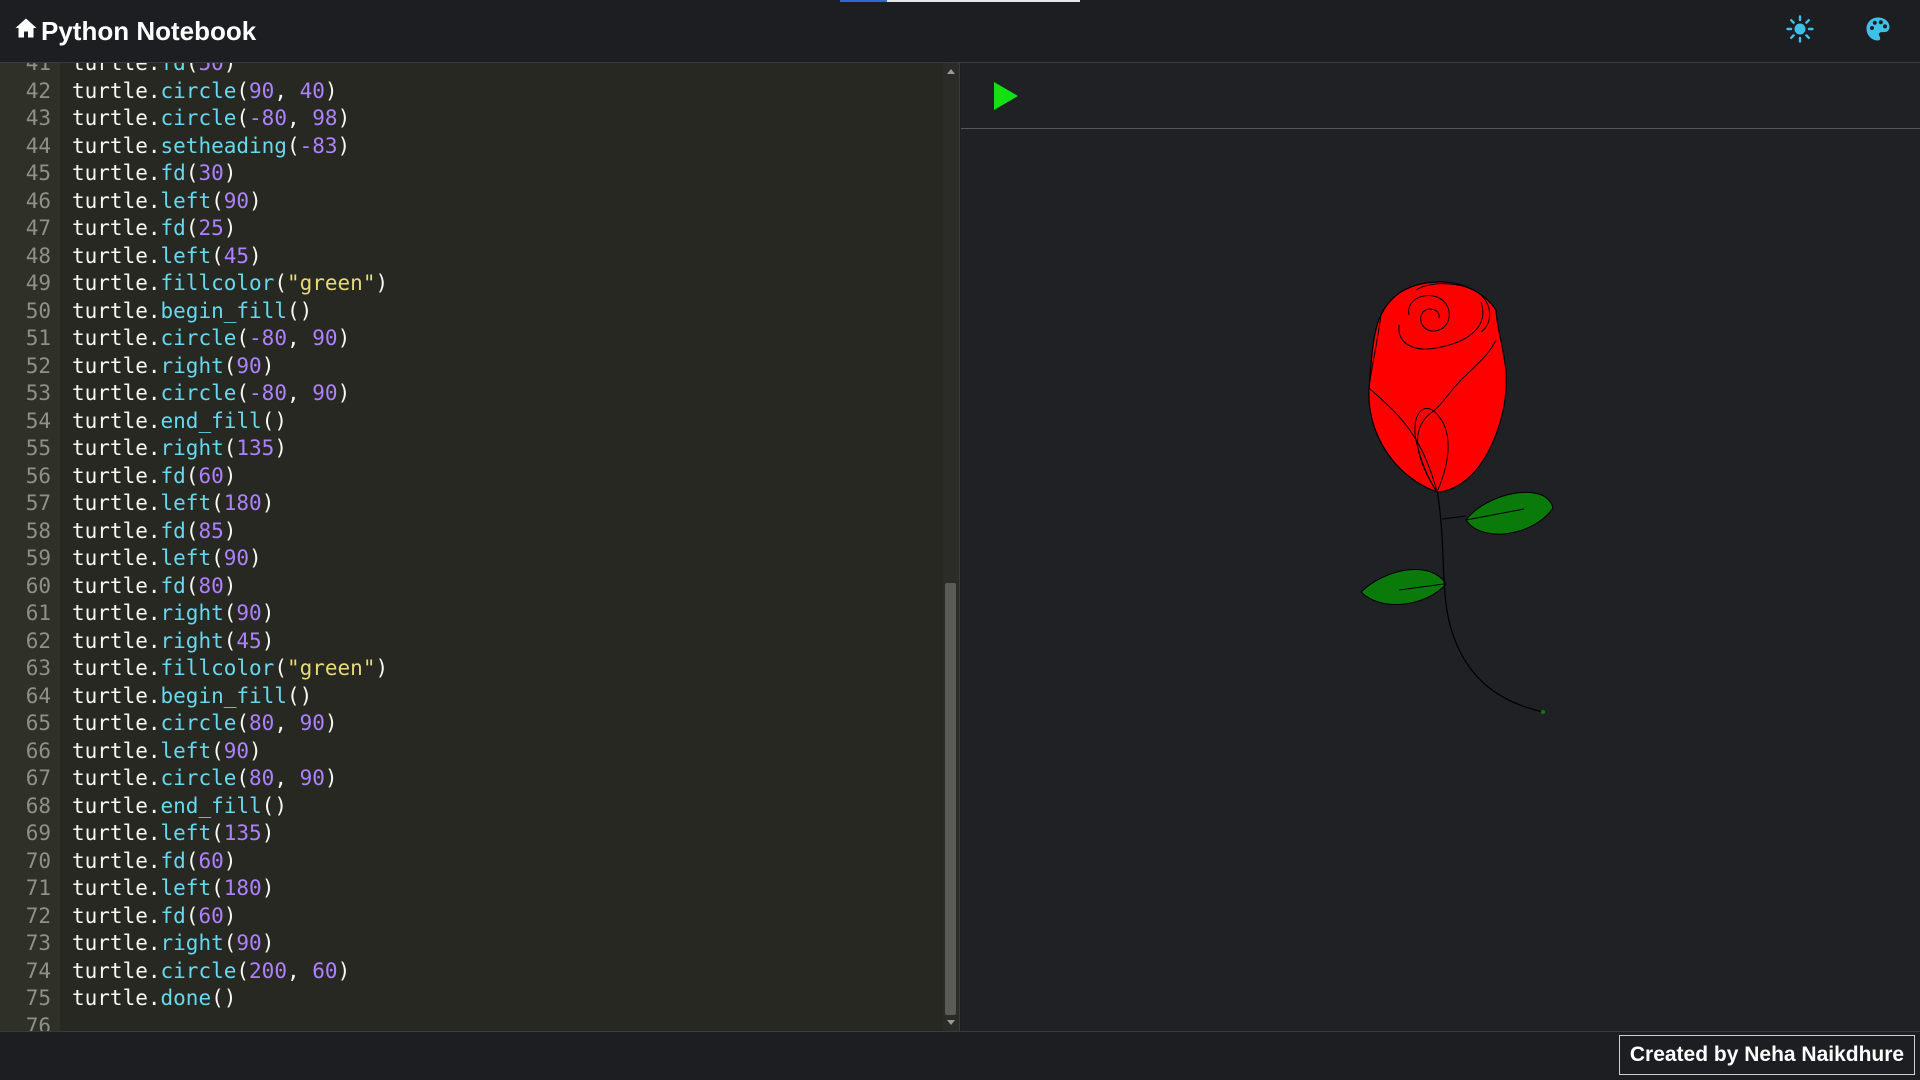  I want to click on palette-button, so click(1878, 31).